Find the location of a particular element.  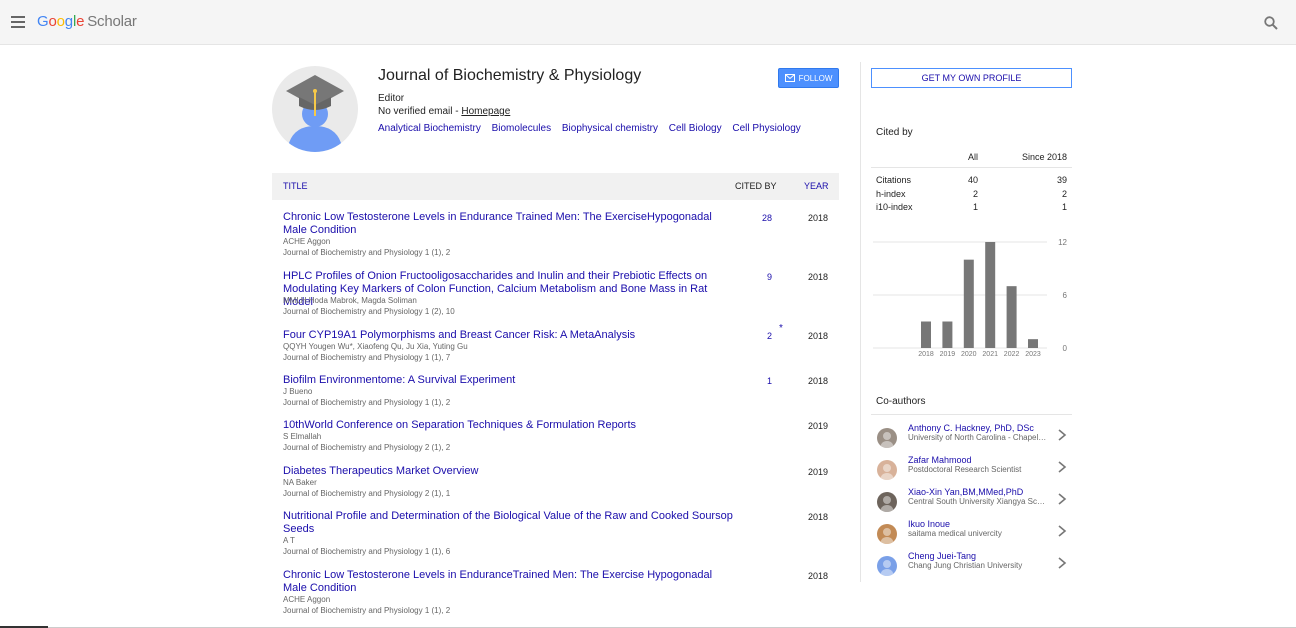

profile-name: Journal of Biochemistry & Physiology is located at coordinates (510, 75).